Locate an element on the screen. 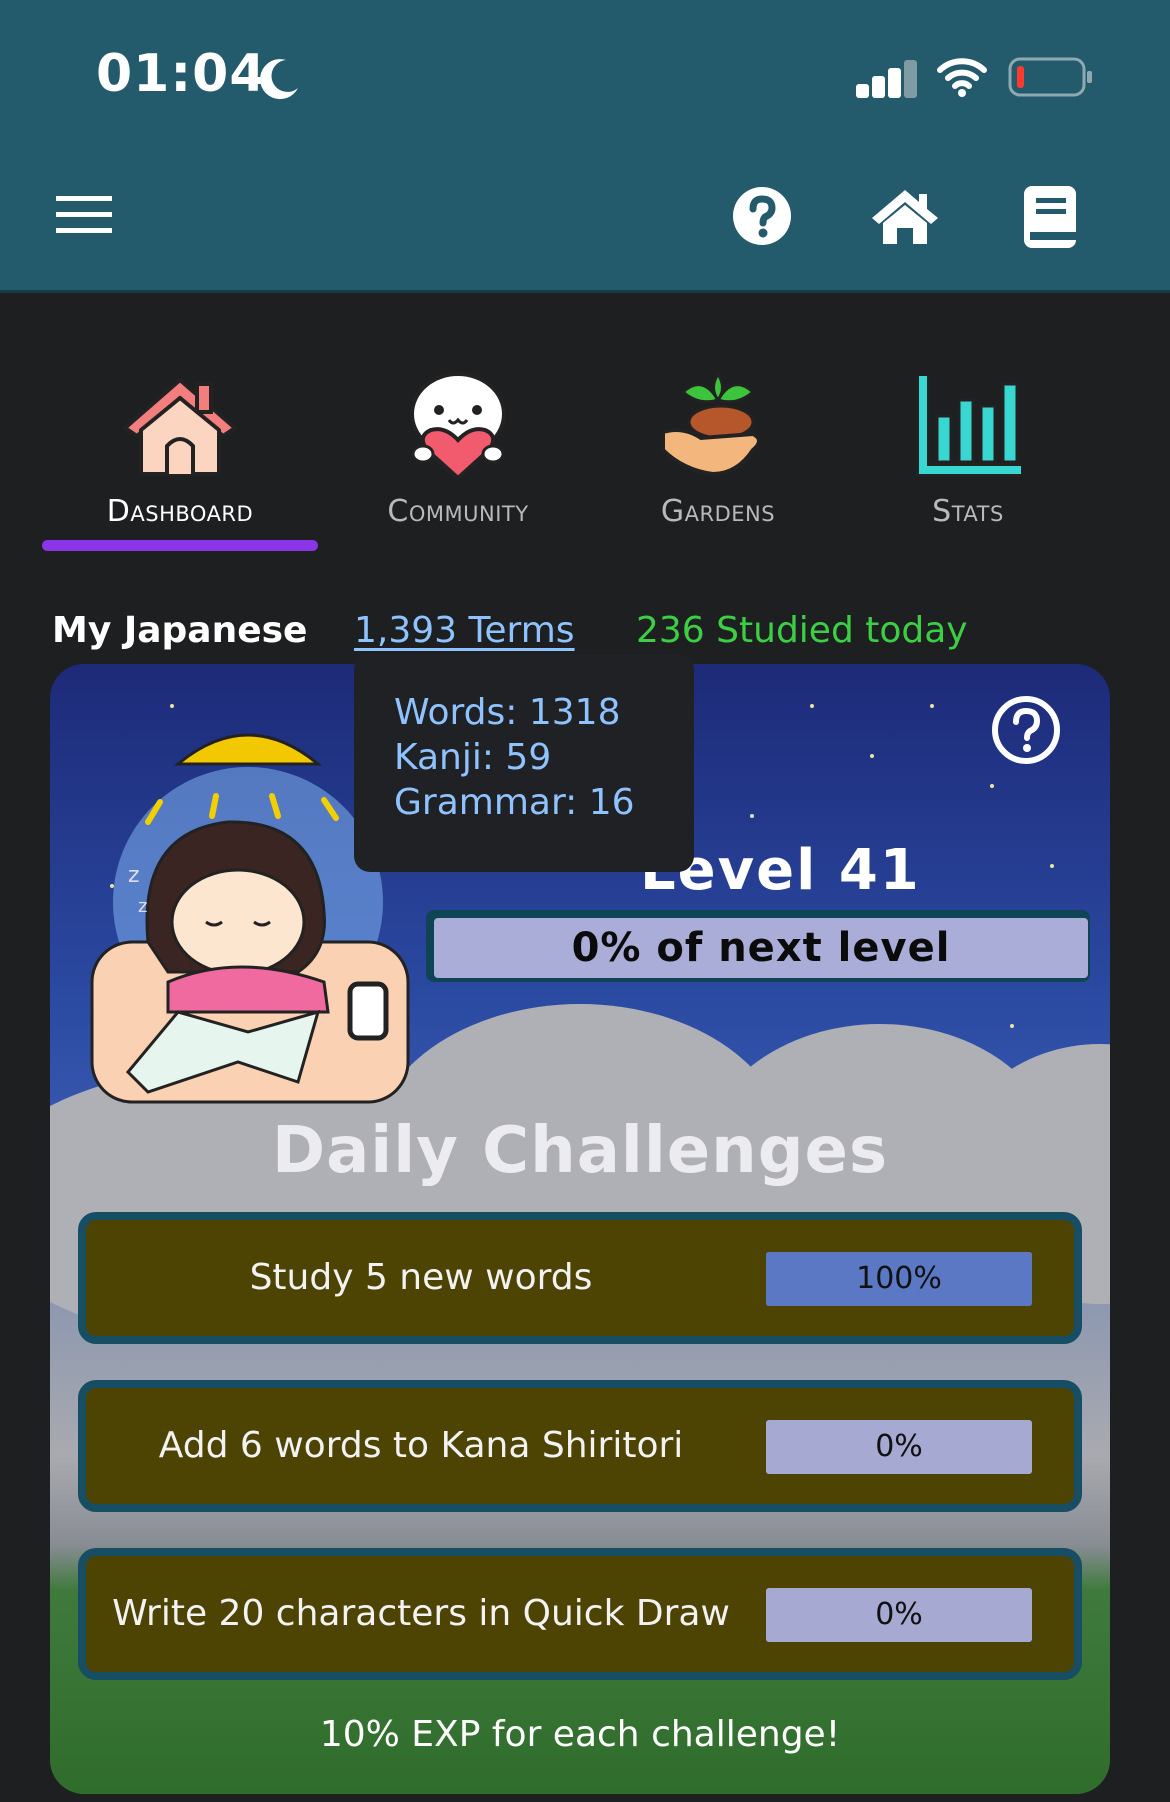 This screenshot has width=1170, height=1802. tooltip-grammar: Grammar: 16 is located at coordinates (514, 802).